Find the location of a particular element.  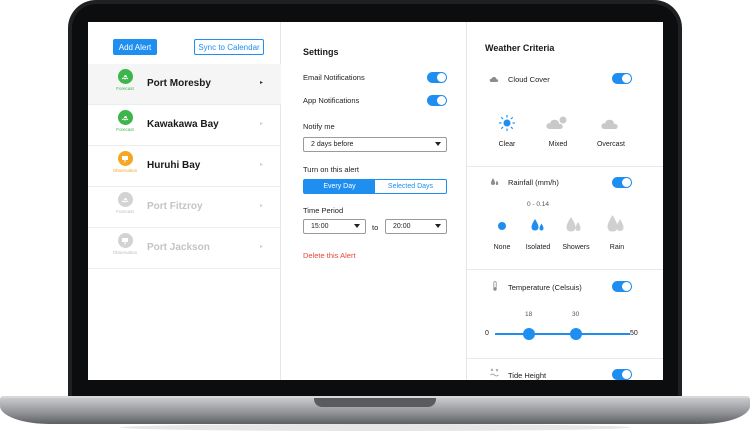

app-notifications-label: App Notifications is located at coordinates (331, 100).